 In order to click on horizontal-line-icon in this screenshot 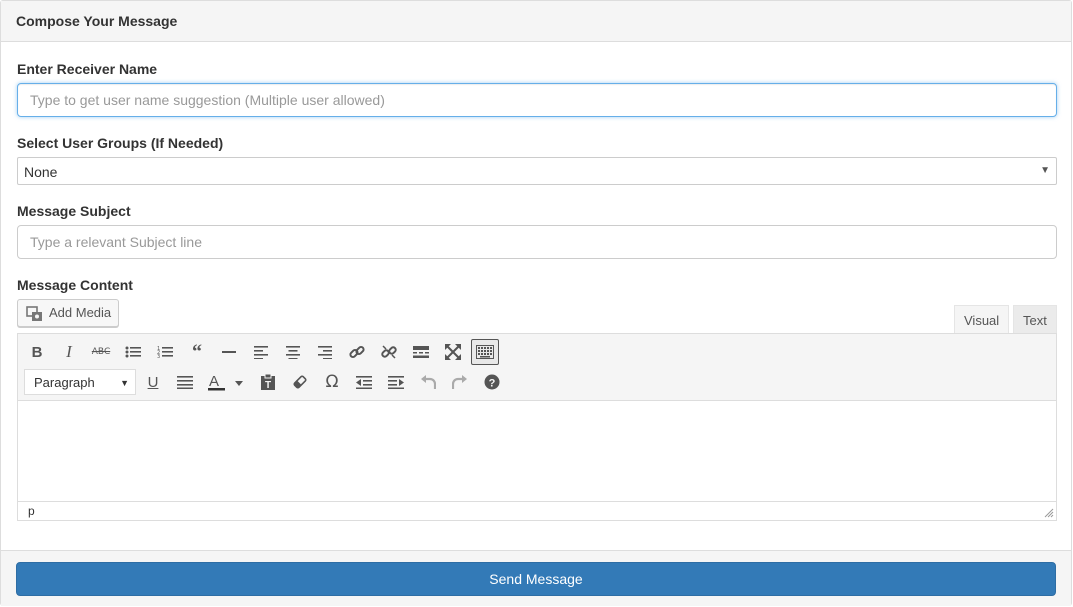, I will do `click(229, 352)`.